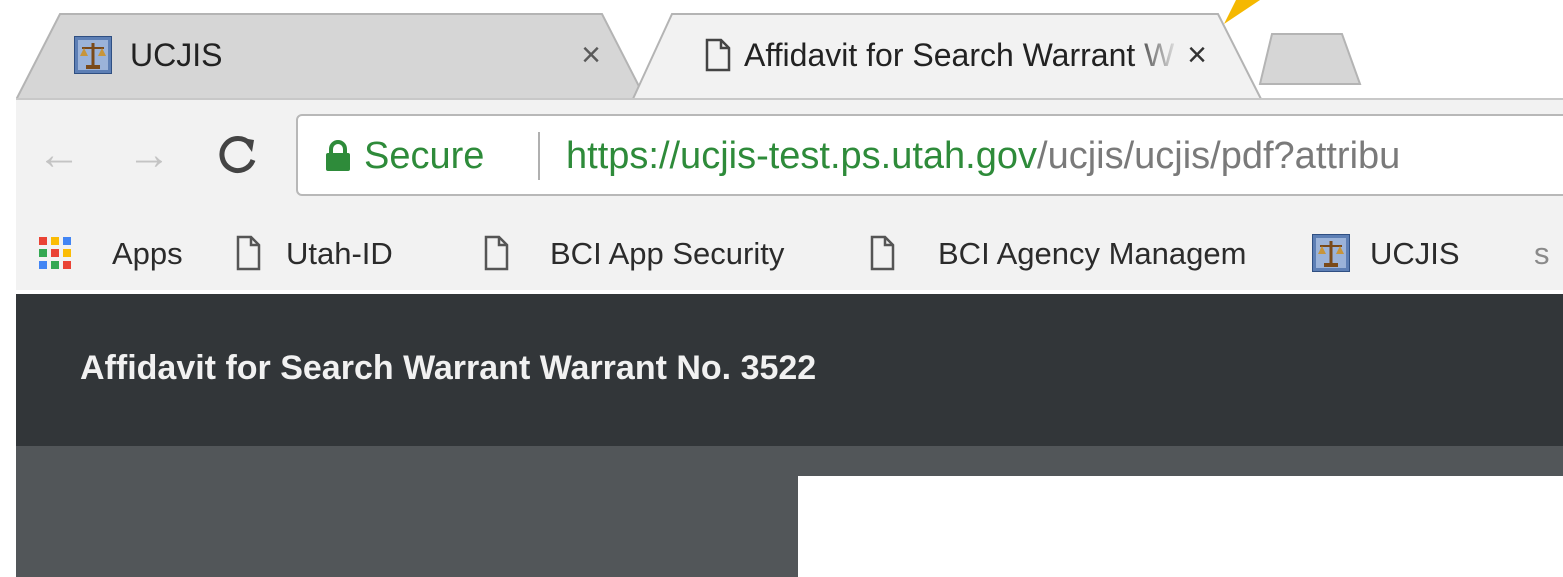 The height and width of the screenshot is (577, 1563). I want to click on reload-button, so click(237, 155).